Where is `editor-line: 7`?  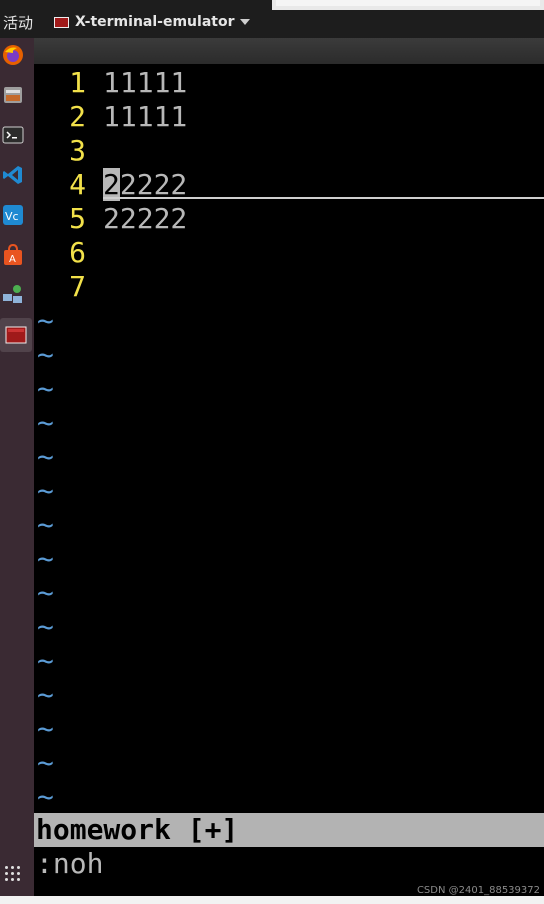
editor-line: 7 is located at coordinates (289, 287).